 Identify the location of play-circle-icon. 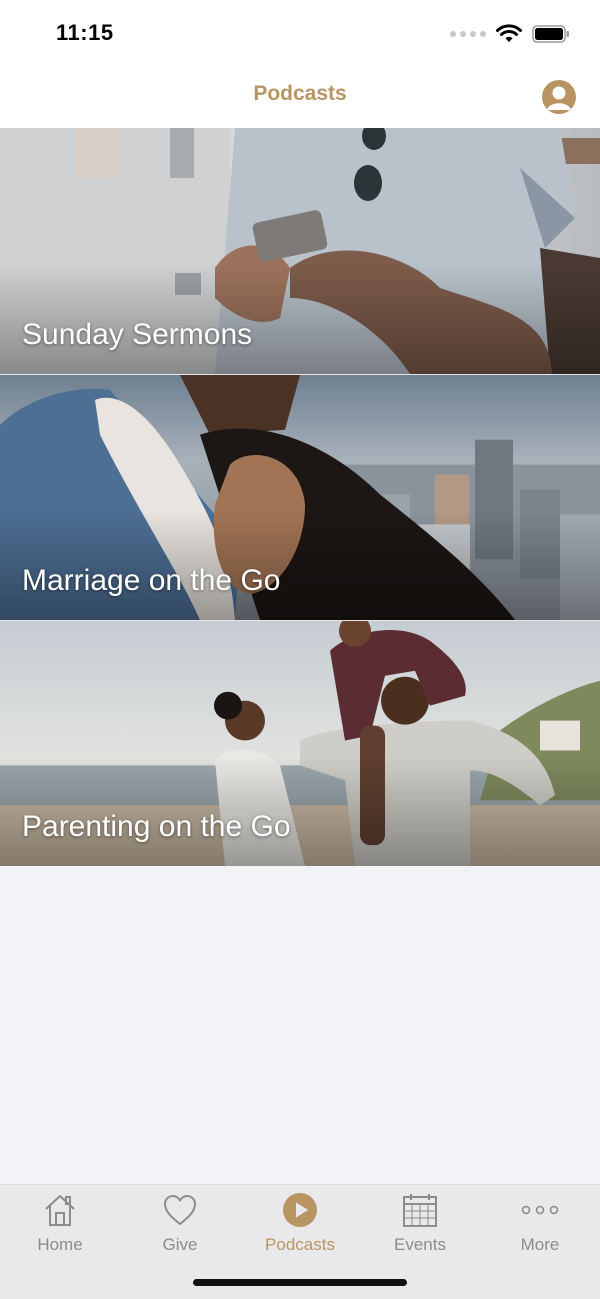
(300, 1210).